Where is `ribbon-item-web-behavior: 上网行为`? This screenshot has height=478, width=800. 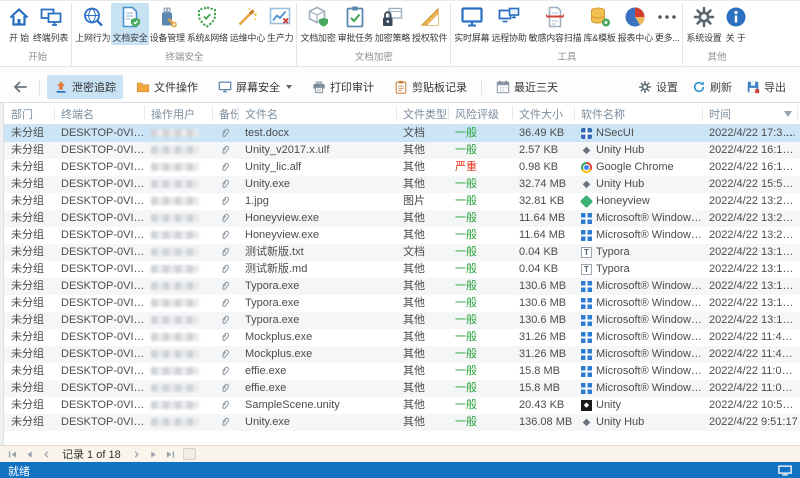 ribbon-item-web-behavior: 上网行为 is located at coordinates (92, 24).